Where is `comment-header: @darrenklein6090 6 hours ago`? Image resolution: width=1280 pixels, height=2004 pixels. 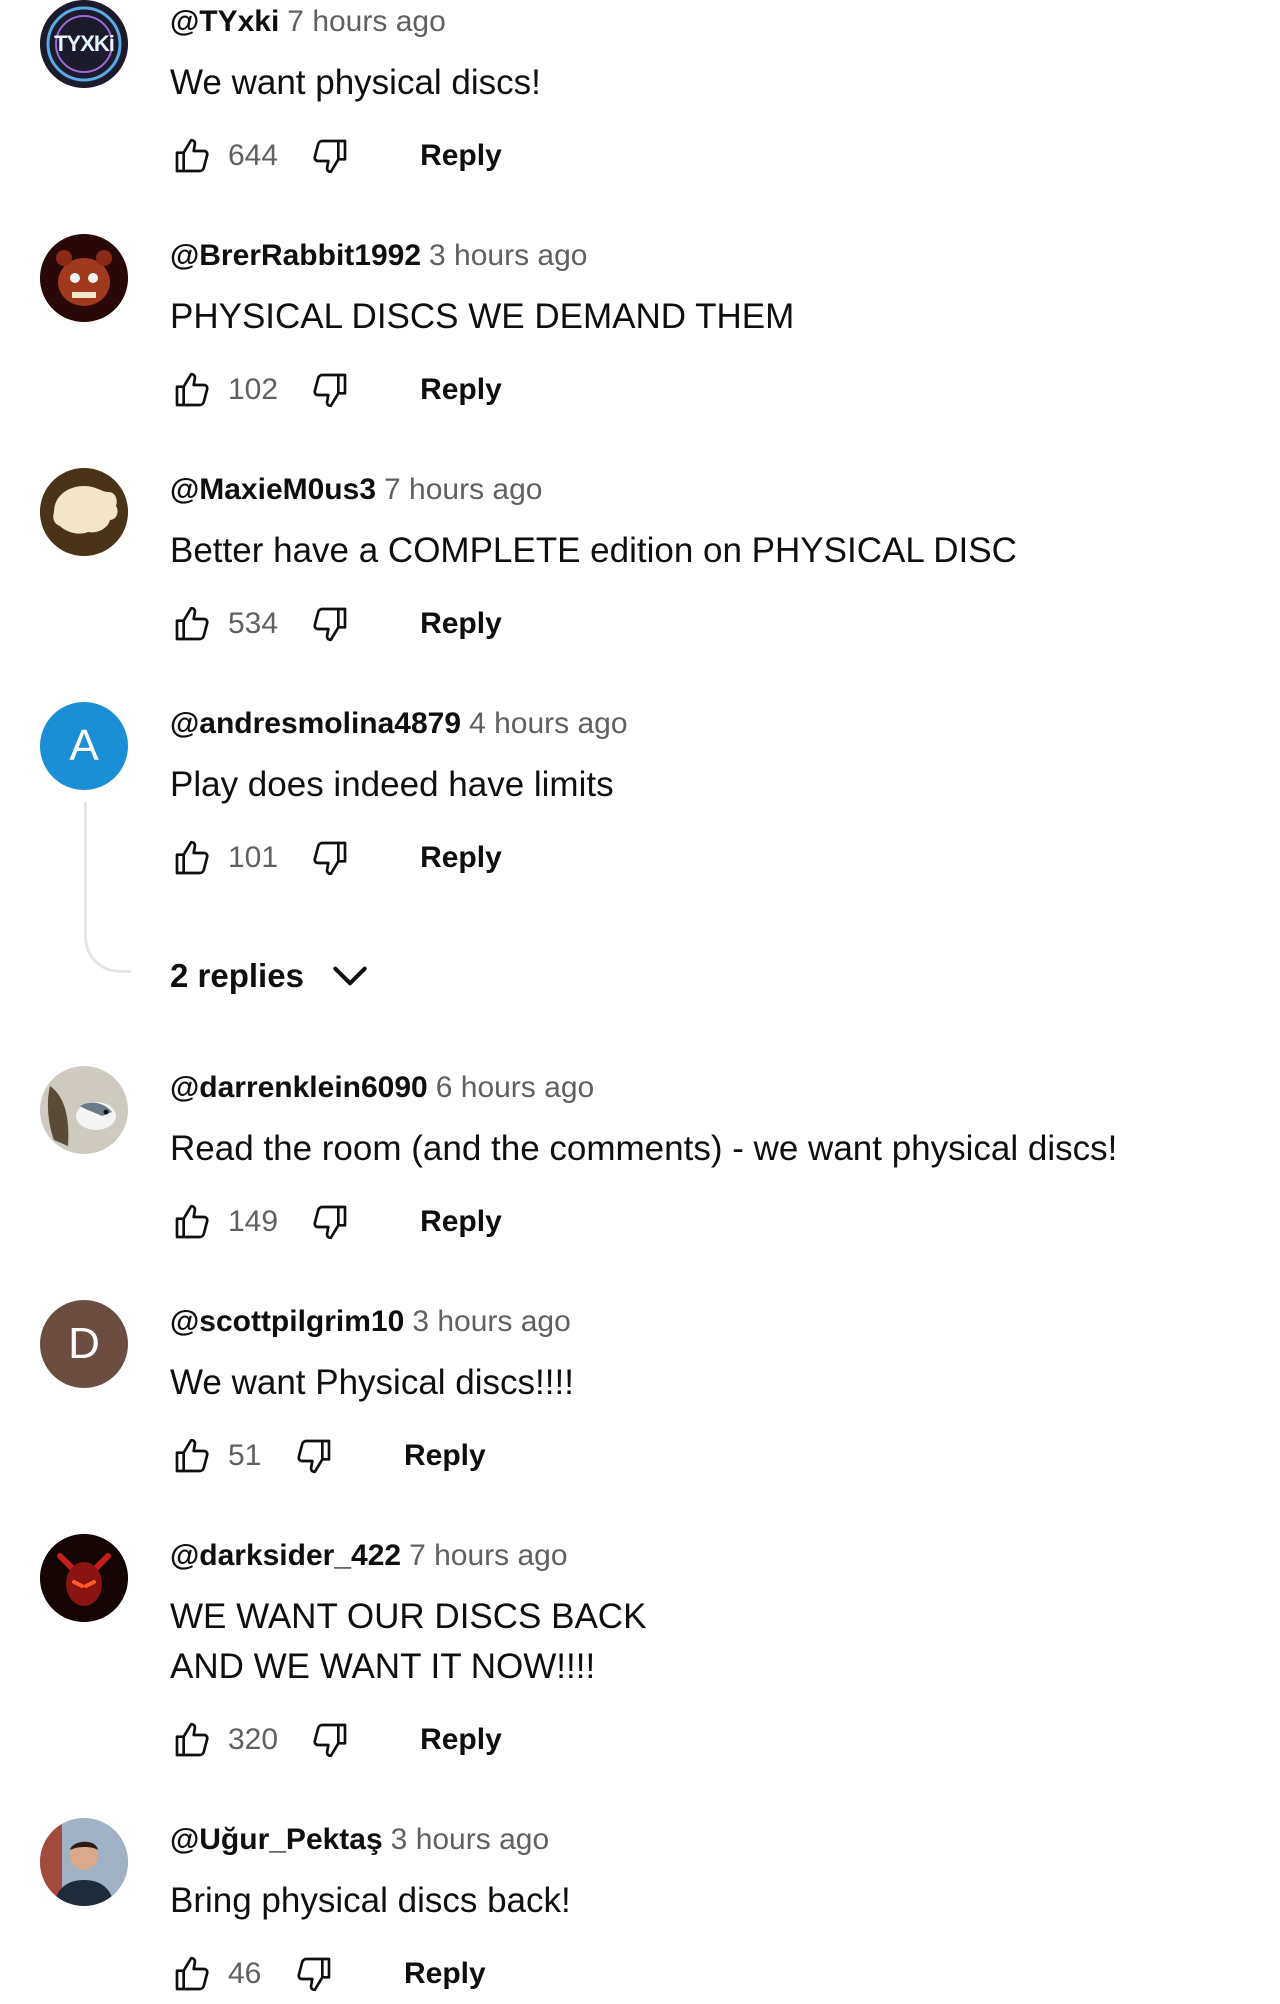 comment-header: @darrenklein6090 6 hours ago is located at coordinates (382, 1088).